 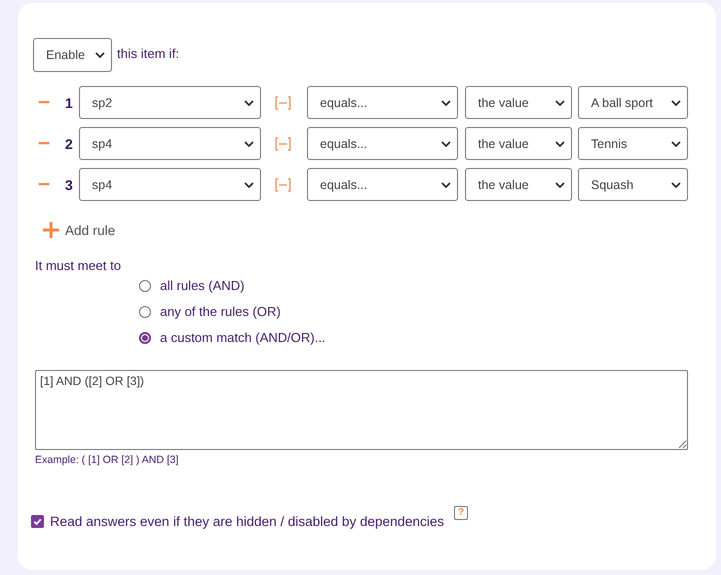 I want to click on match-option: all rules (AND), so click(x=427, y=285).